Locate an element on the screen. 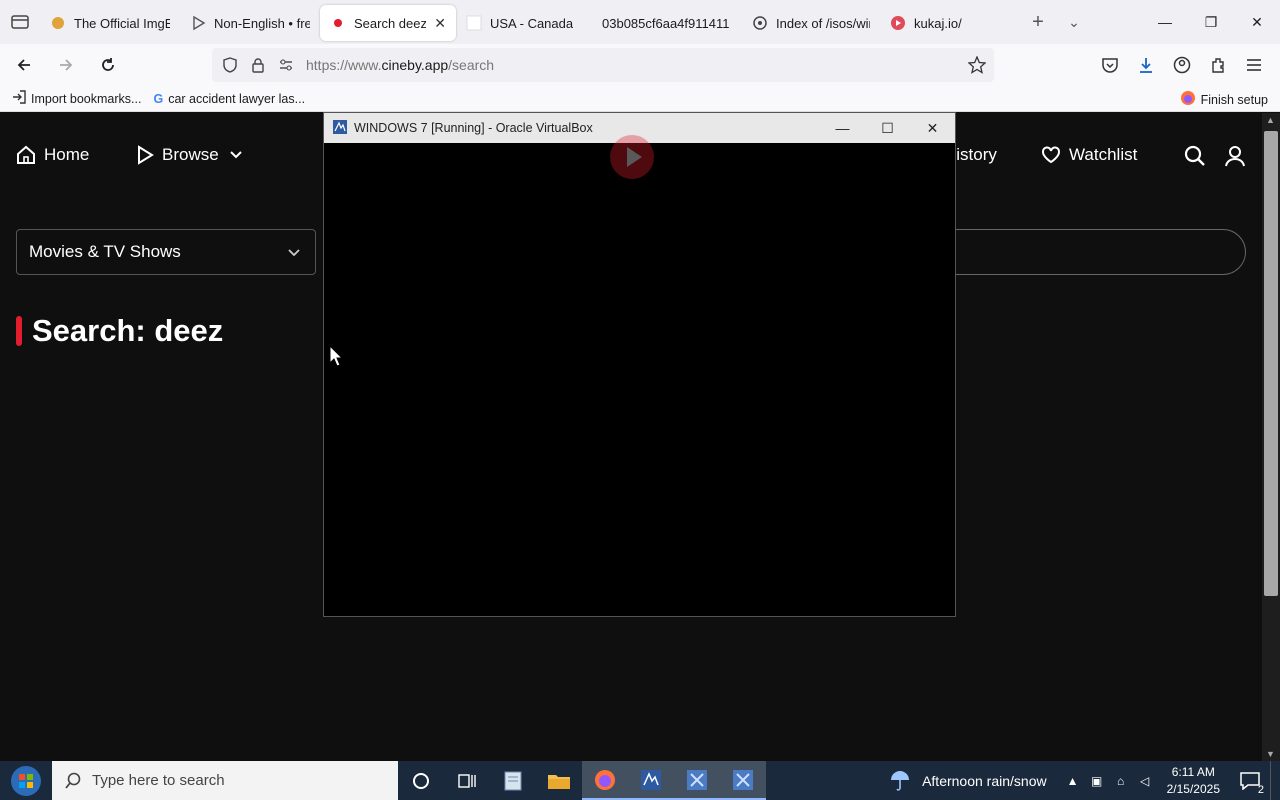 Image resolution: width=1280 pixels, height=800 pixels. forward-arrow-icon is located at coordinates (66, 65).